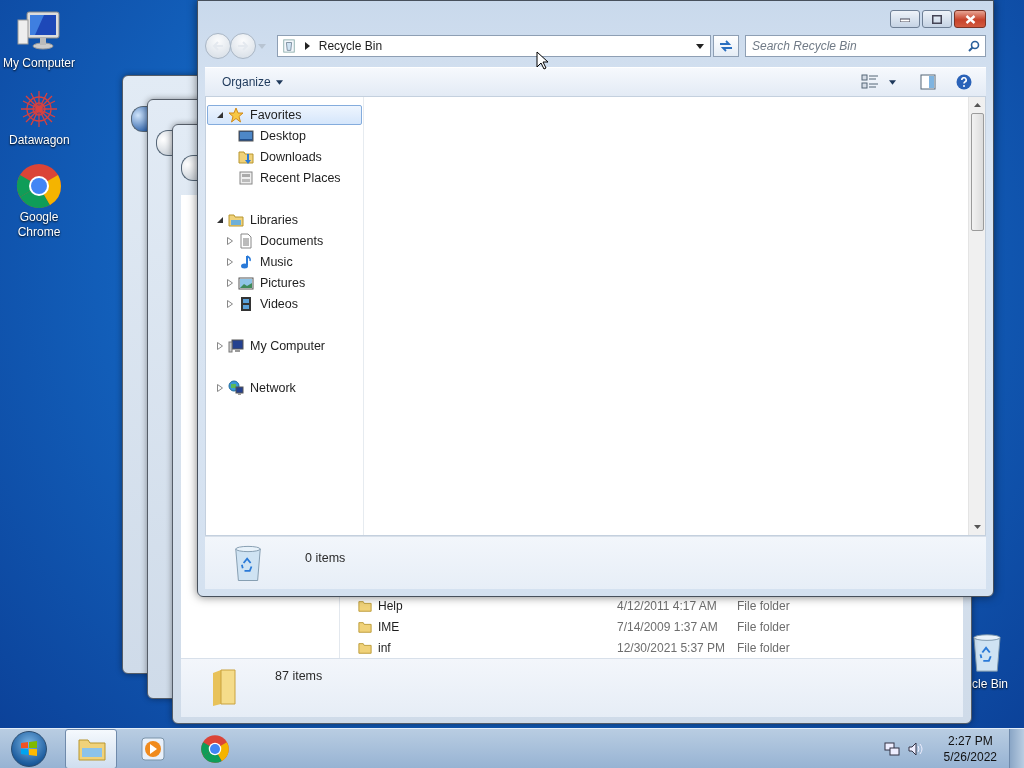  Describe the element at coordinates (246, 262) in the screenshot. I see `music-note-icon` at that location.